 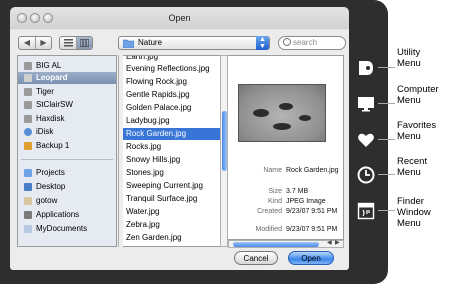 What do you see at coordinates (312, 43) in the screenshot?
I see `search-field: search` at bounding box center [312, 43].